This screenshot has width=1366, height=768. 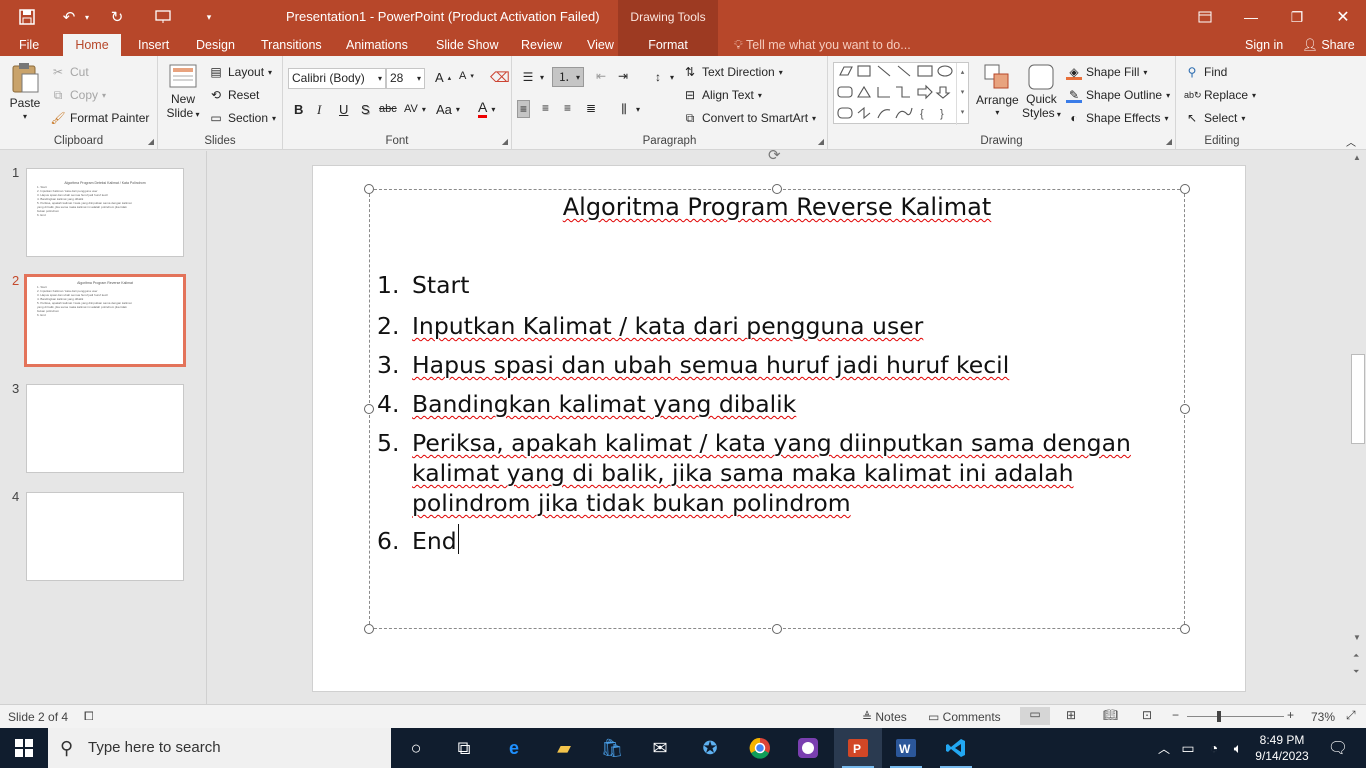 What do you see at coordinates (69, 17) in the screenshot?
I see `undo-icon: ↶` at bounding box center [69, 17].